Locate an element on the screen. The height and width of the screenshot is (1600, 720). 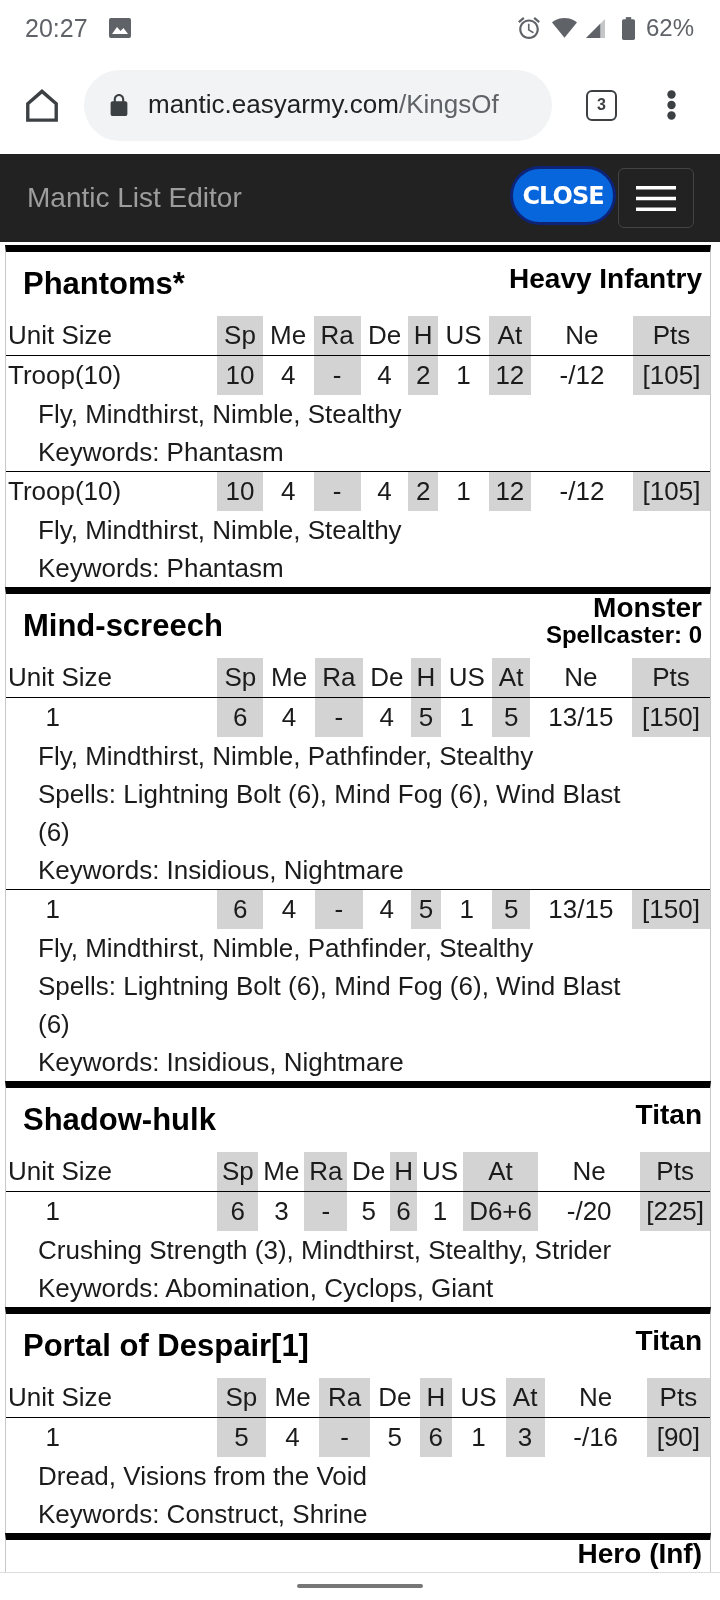
points-cell: [150] is located at coordinates (670, 909).